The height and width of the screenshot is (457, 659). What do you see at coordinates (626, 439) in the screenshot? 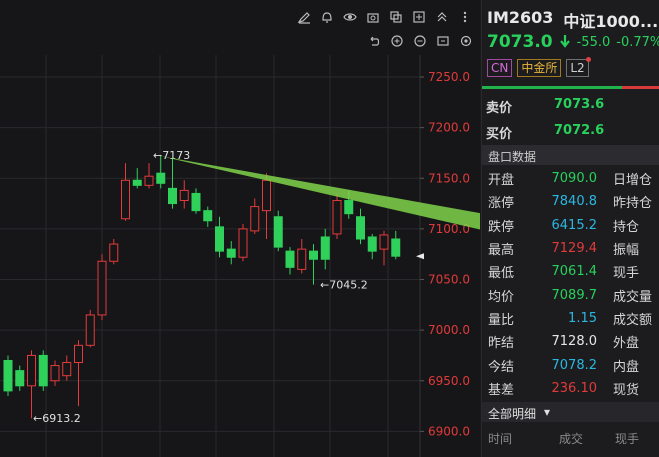
I see `col-volume: 现手` at bounding box center [626, 439].